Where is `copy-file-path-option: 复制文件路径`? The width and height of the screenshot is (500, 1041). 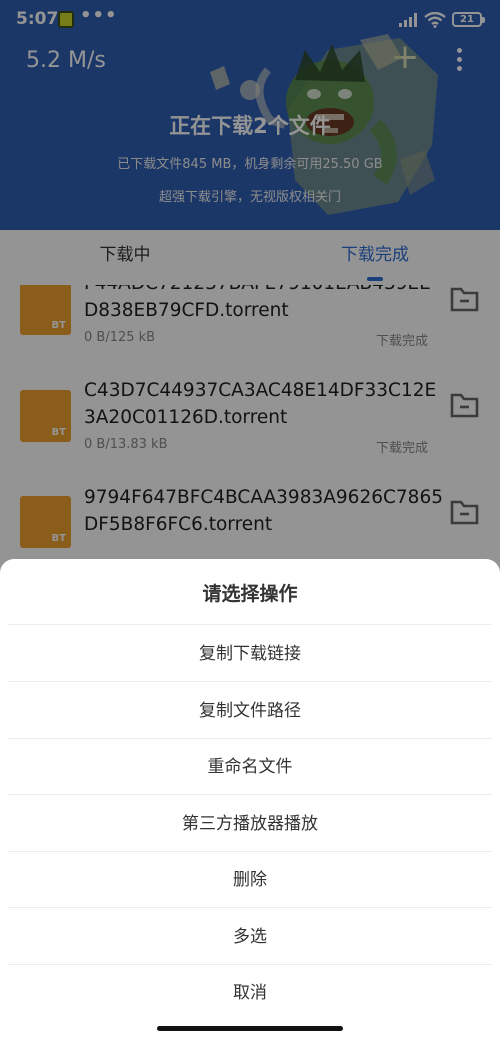 copy-file-path-option: 复制文件路径 is located at coordinates (250, 711).